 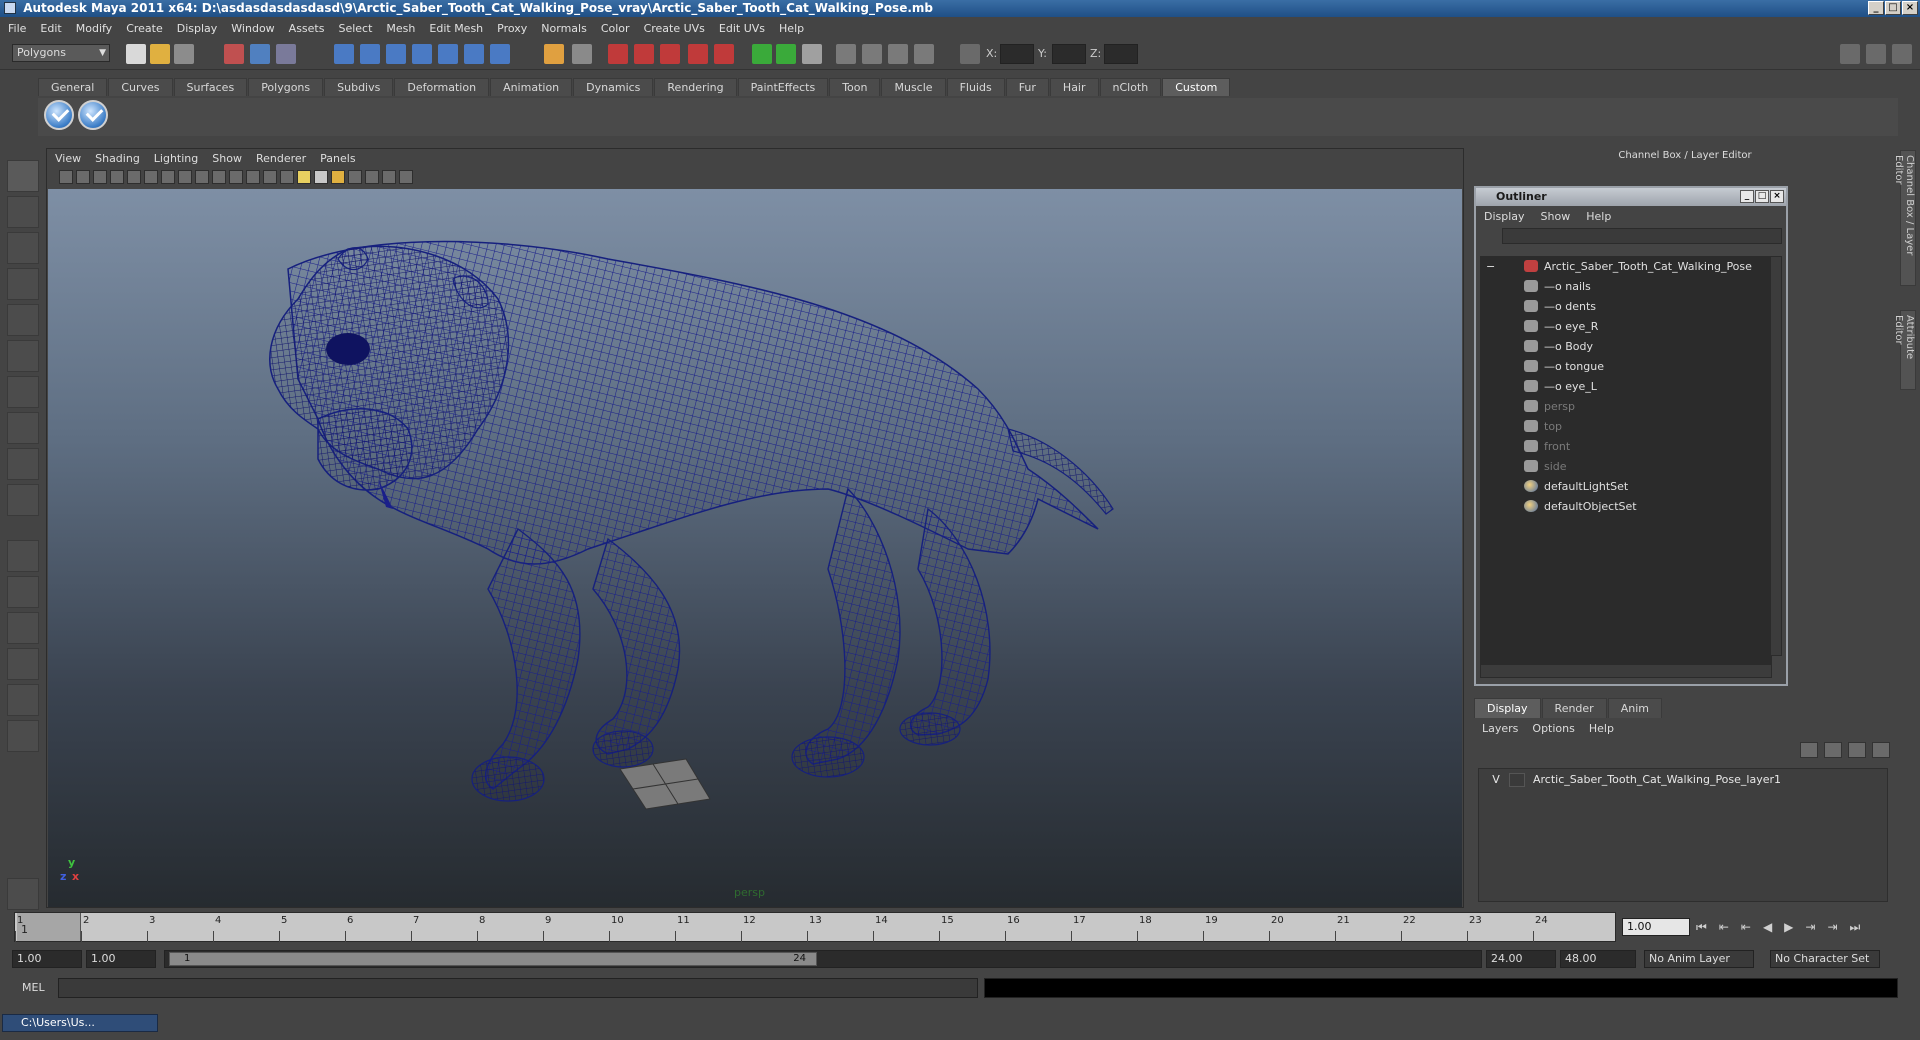 What do you see at coordinates (33, 987) in the screenshot?
I see `command-language-label: MEL` at bounding box center [33, 987].